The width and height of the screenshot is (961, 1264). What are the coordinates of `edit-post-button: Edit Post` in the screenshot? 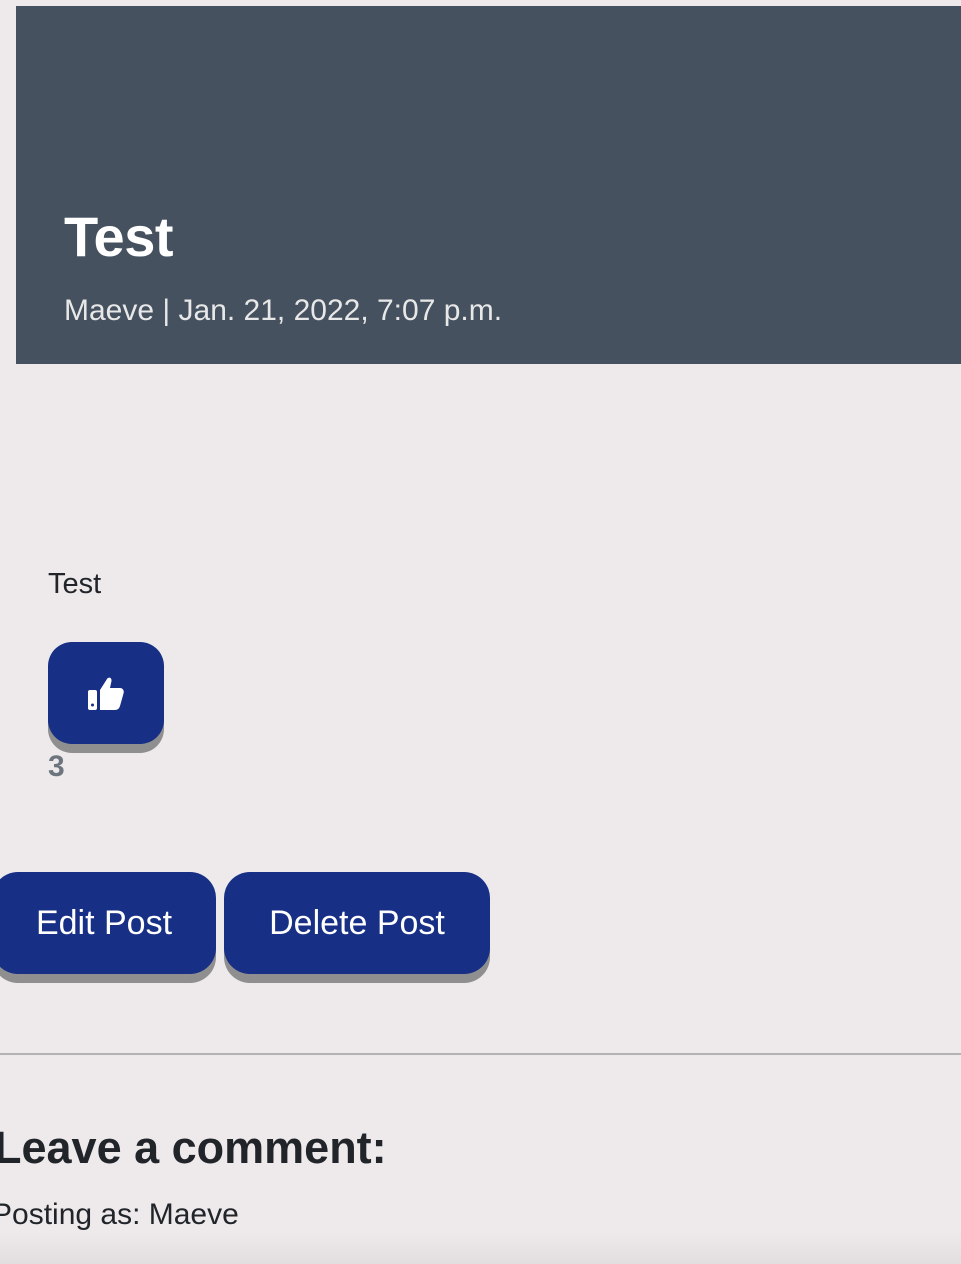 It's located at (108, 923).